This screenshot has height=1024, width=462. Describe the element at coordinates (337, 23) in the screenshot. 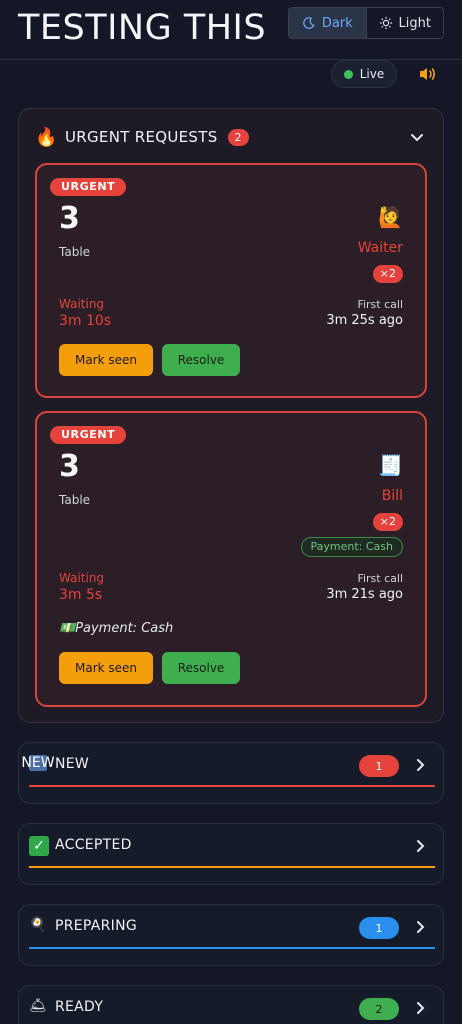

I see `theme-dark-label: Dark` at that location.